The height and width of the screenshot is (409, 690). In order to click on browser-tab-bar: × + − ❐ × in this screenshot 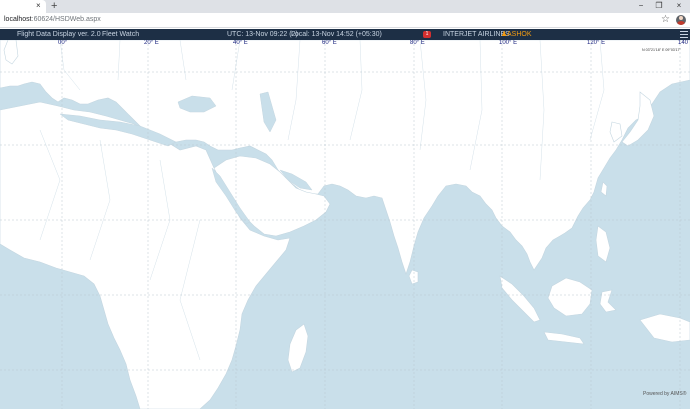, I will do `click(345, 6)`.